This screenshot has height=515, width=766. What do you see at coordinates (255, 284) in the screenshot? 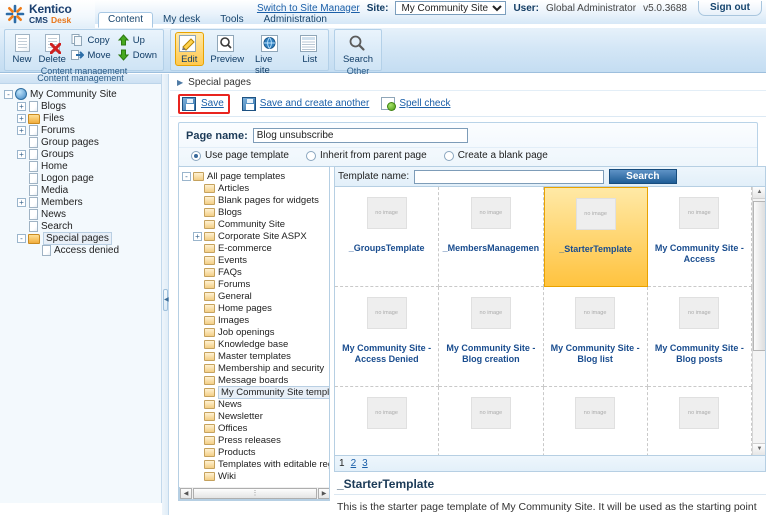
I see `template-category-node: Forums` at bounding box center [255, 284].